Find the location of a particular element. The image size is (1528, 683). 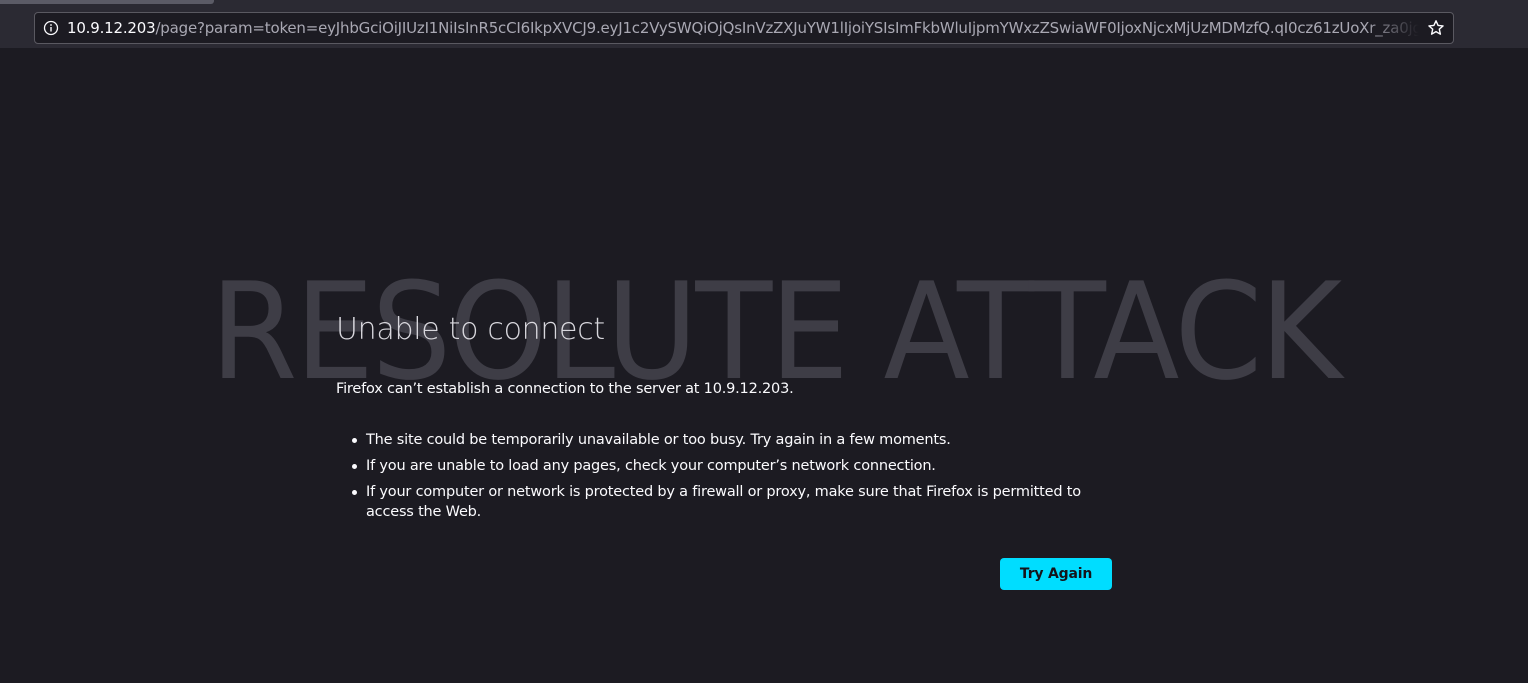

try-again-button: Try Again is located at coordinates (1056, 574).